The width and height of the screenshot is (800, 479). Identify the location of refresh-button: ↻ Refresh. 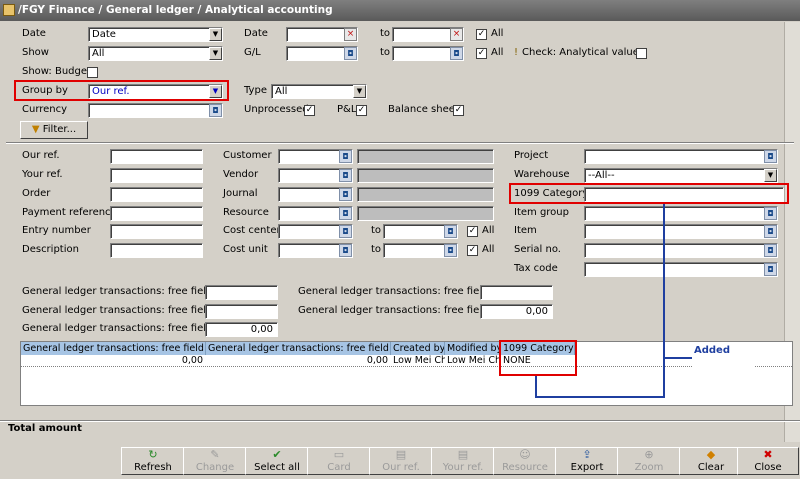
(153, 461).